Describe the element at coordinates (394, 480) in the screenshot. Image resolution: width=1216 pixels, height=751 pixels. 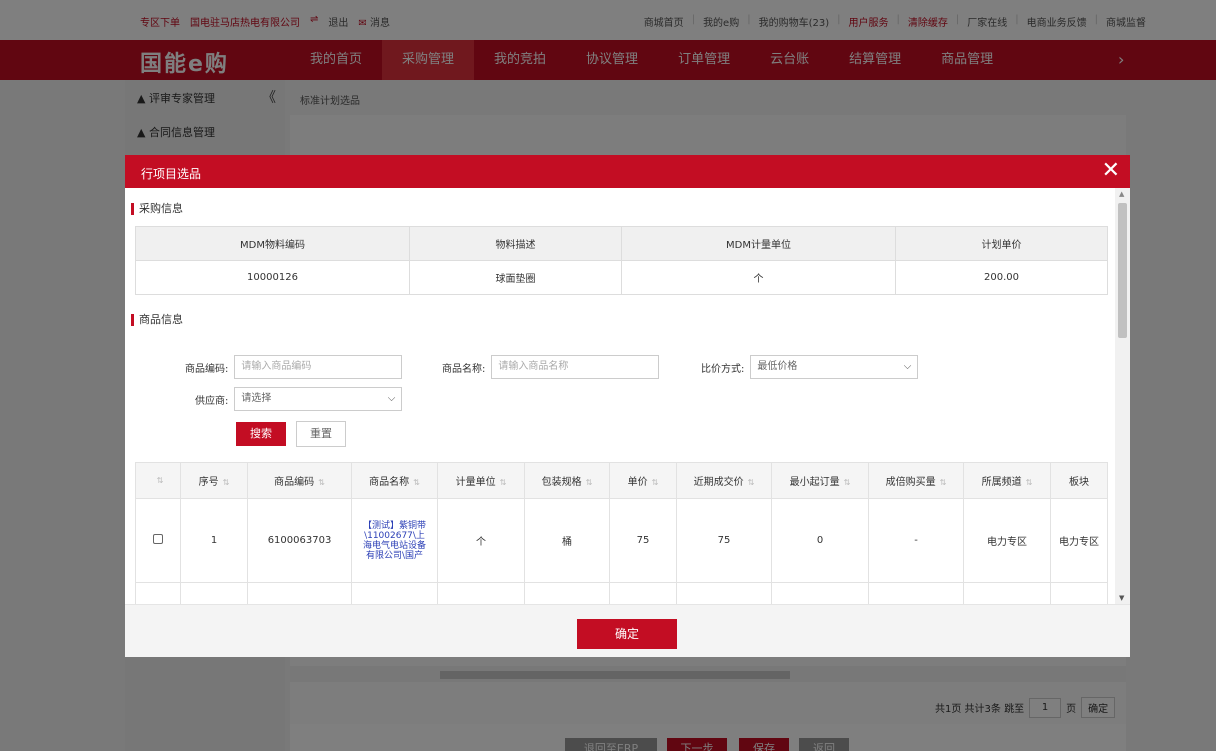
I see `column-header-name: 商品名称 ⇅` at that location.